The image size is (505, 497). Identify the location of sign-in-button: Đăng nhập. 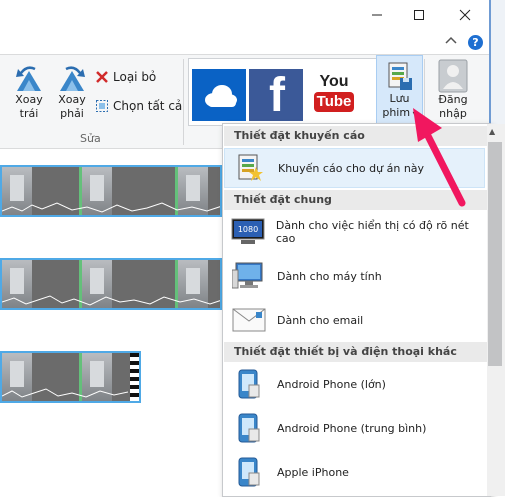
(453, 90).